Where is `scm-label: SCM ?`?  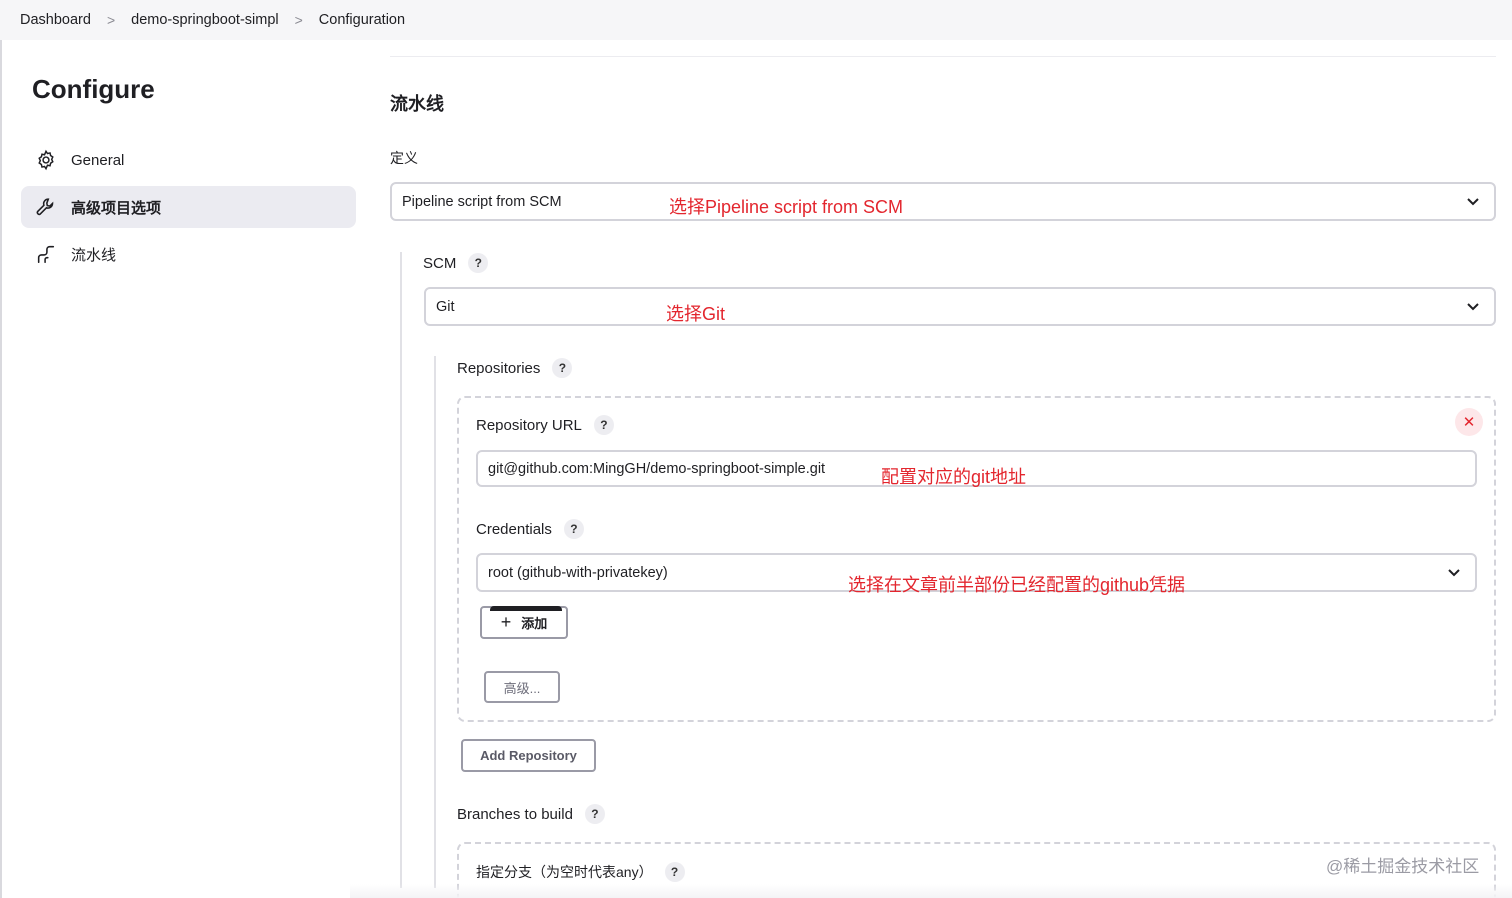
scm-label: SCM ? is located at coordinates (456, 263).